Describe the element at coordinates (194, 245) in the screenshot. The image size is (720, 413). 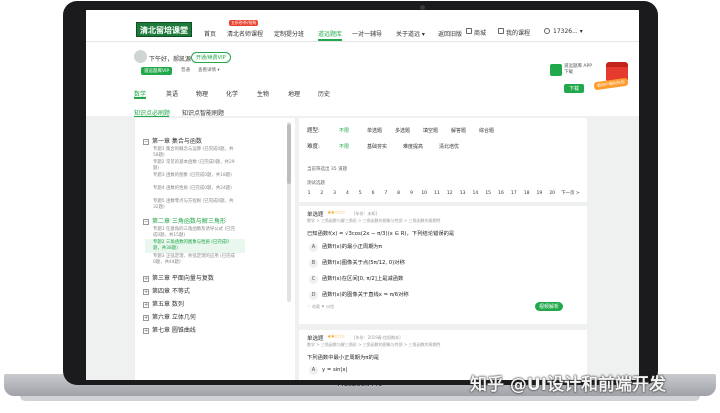
I see `topic-item-selected: 专题2 三角函数的图象与性质 (已完成0题，共38题)` at that location.